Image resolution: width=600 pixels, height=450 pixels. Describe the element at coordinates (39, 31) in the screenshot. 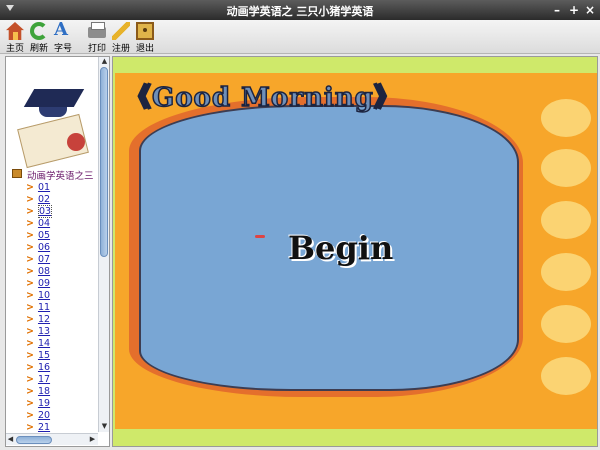

I see `refresh-icon` at that location.